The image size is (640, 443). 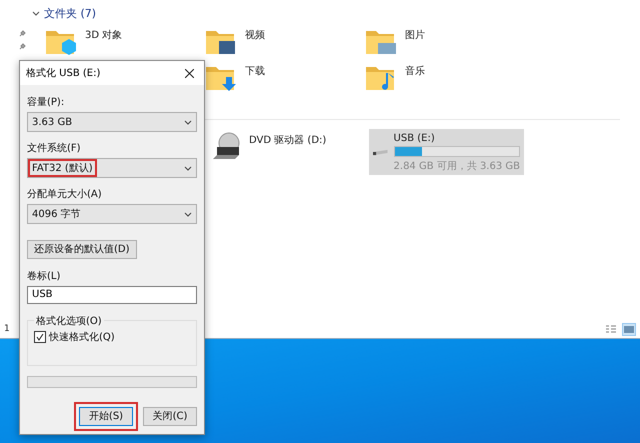 I want to click on dialog-title: 格式化 USB (E:), so click(x=63, y=73).